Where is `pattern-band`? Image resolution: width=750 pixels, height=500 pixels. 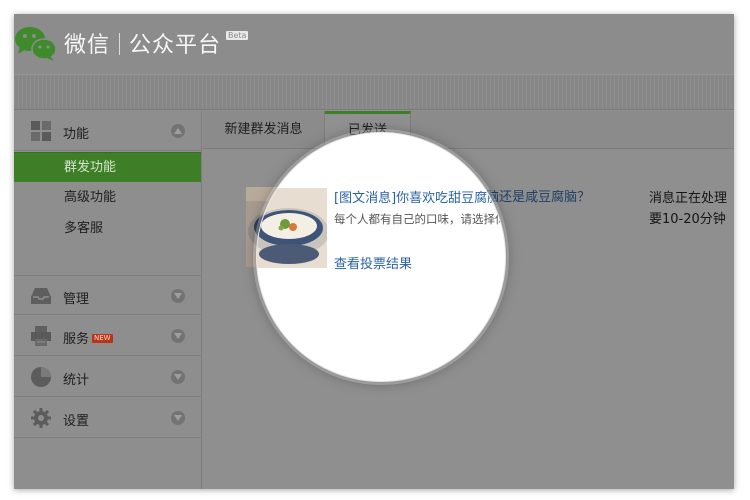
pattern-band is located at coordinates (374, 92).